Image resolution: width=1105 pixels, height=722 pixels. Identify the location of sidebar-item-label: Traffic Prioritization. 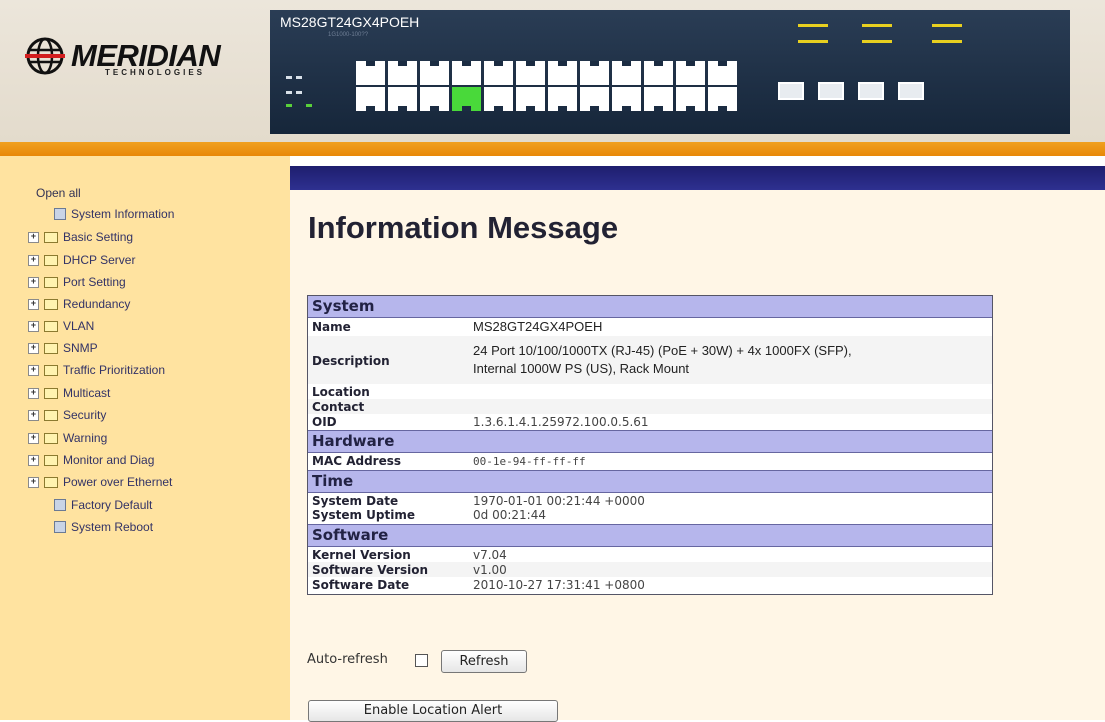
(114, 370).